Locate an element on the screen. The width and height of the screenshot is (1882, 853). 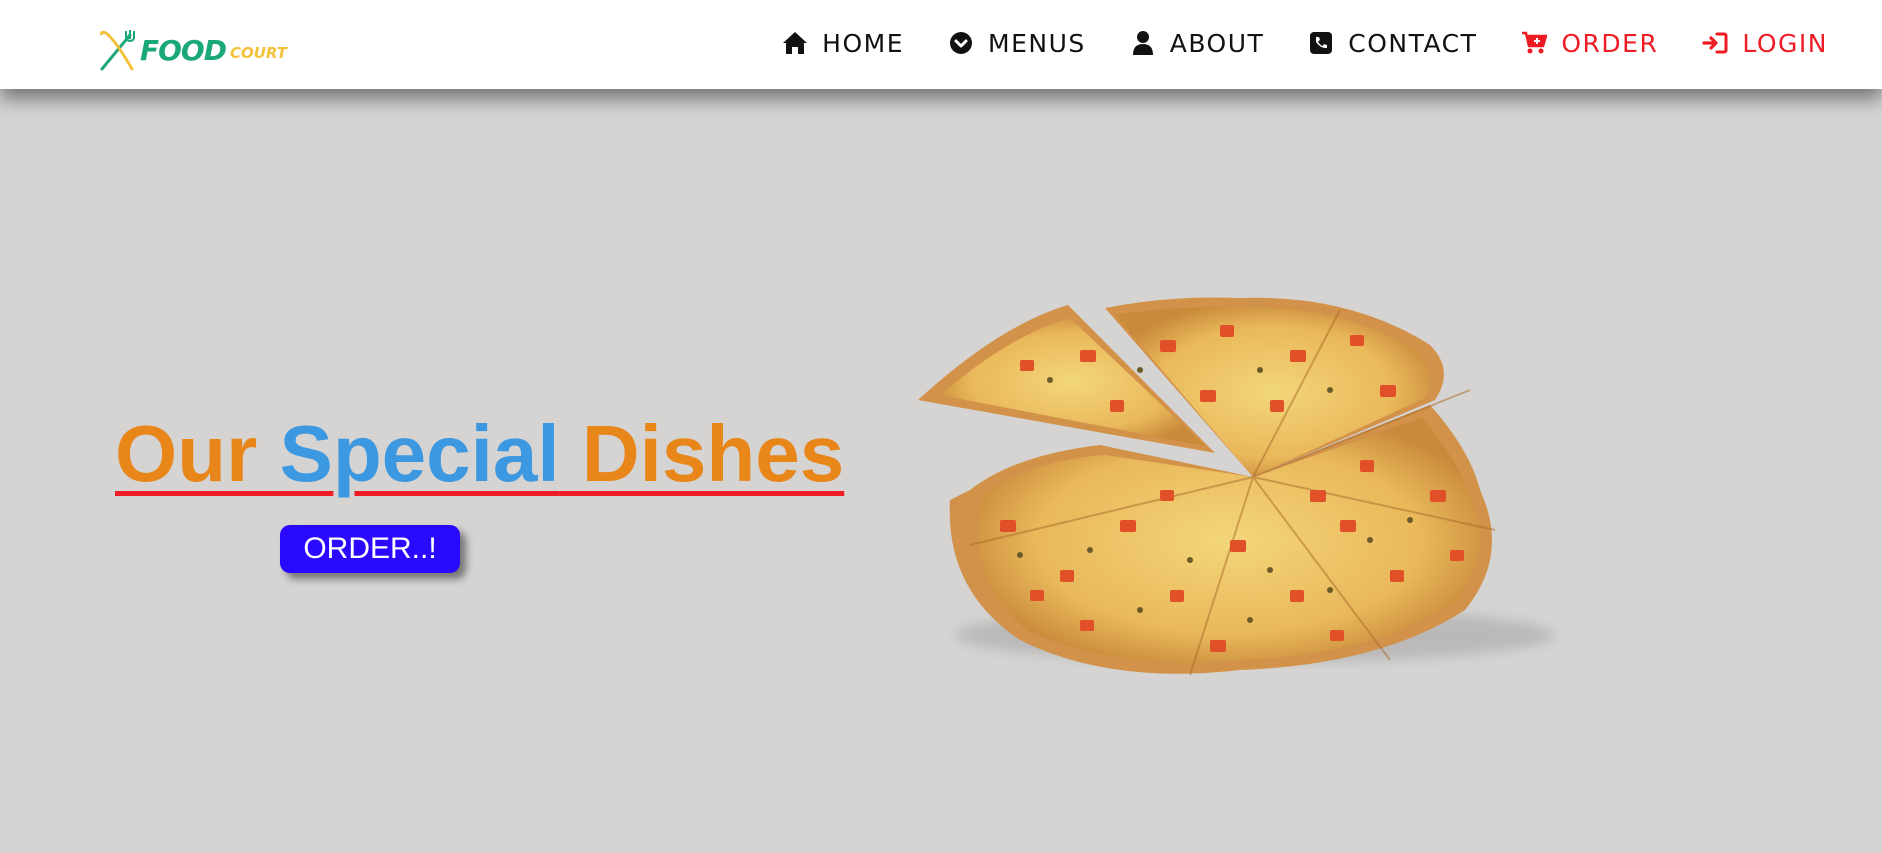
fork-knife-icon is located at coordinates (117, 50).